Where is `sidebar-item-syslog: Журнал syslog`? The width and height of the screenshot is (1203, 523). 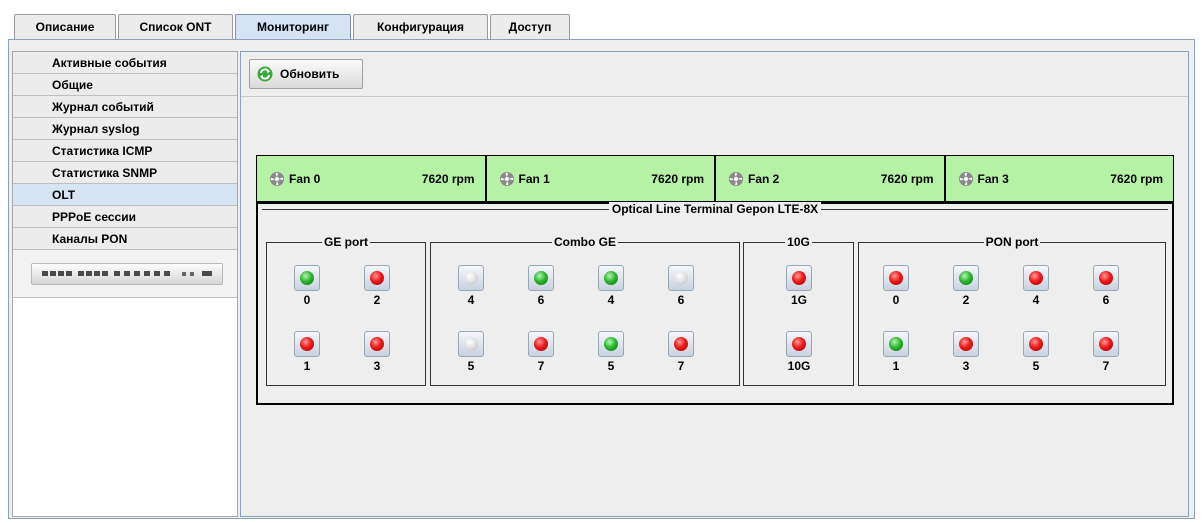 sidebar-item-syslog: Журнал syslog is located at coordinates (125, 129).